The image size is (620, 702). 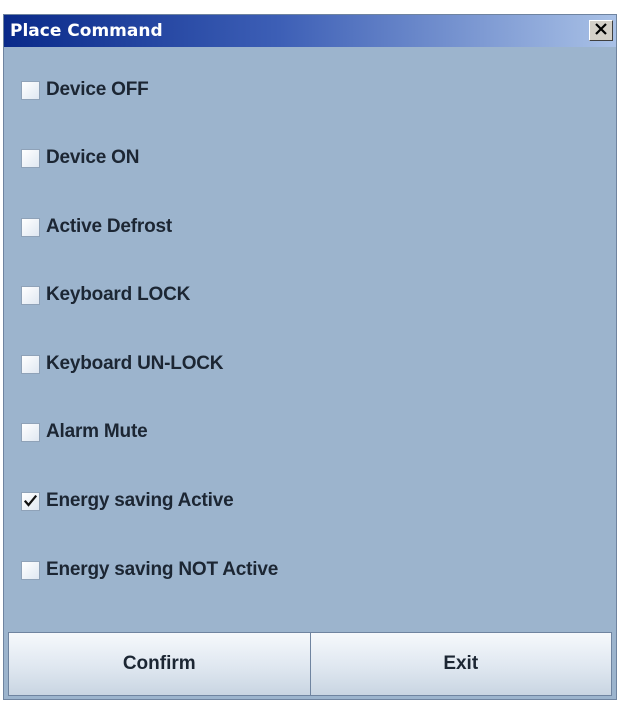 I want to click on checkbox-active-defrost, so click(x=30, y=227).